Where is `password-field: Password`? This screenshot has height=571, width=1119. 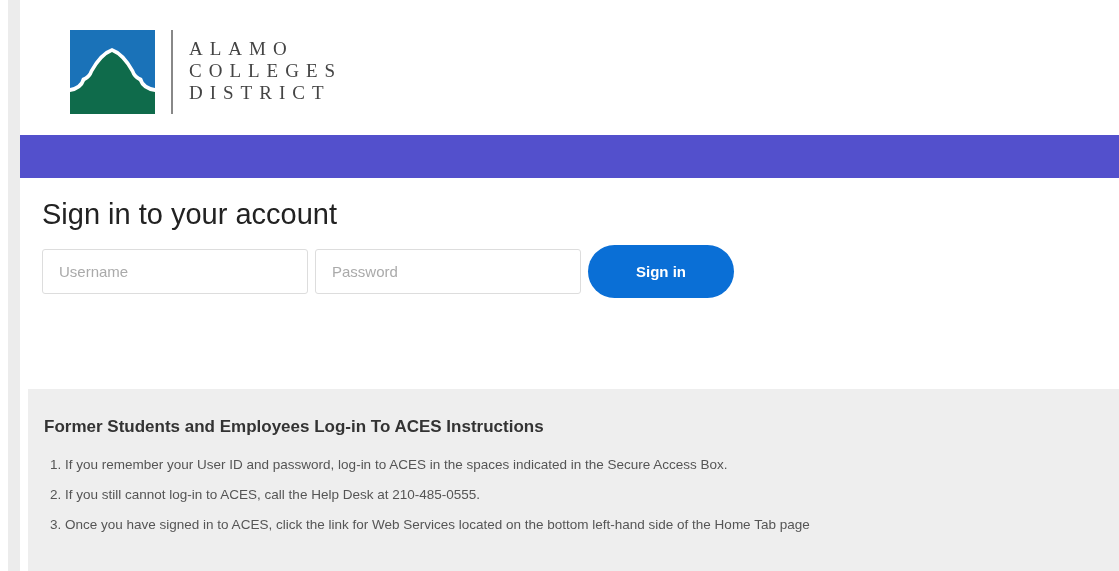 password-field: Password is located at coordinates (448, 271).